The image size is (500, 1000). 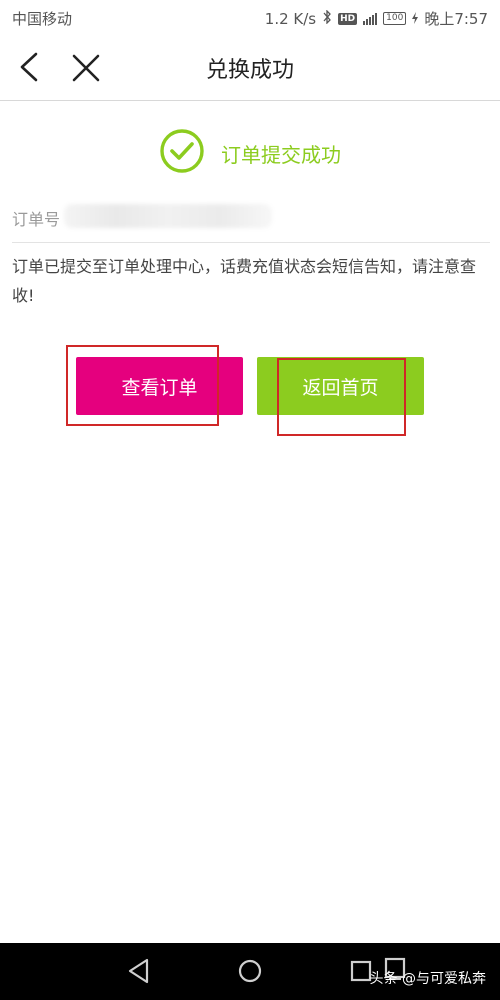 I want to click on clock: 晚上7:57, so click(x=456, y=19).